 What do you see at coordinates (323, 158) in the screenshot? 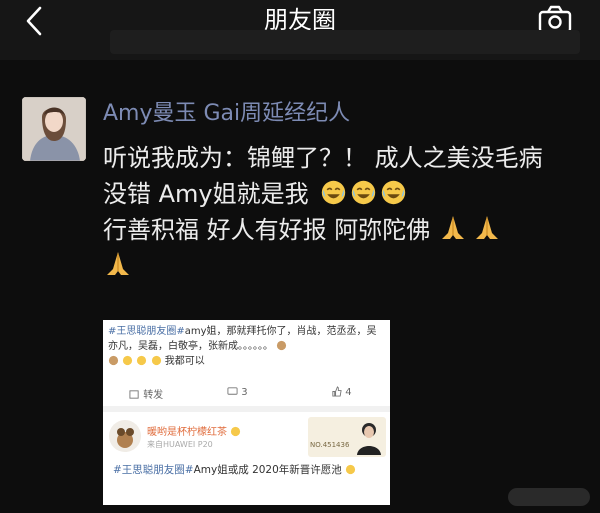
I see `post-line-1: 听说我成为：锦鲤了？！ 成人之美没毛病` at bounding box center [323, 158].